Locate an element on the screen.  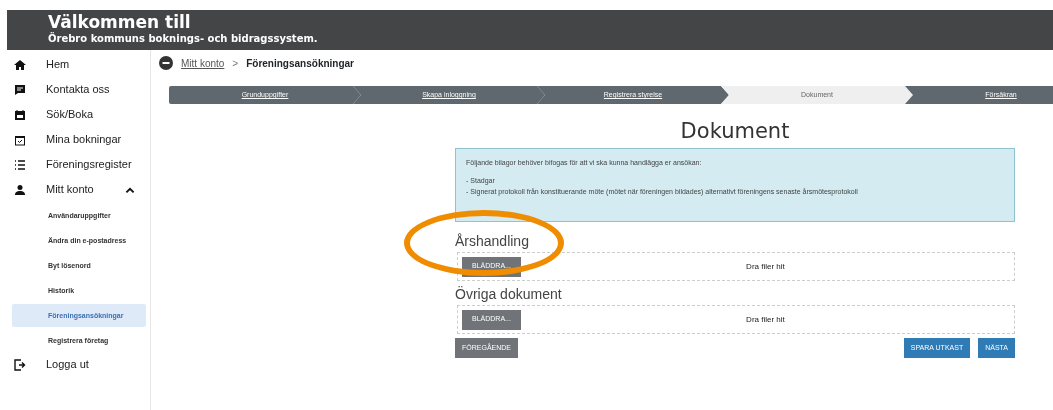
welcome-title: Välkommen till is located at coordinates (120, 22).